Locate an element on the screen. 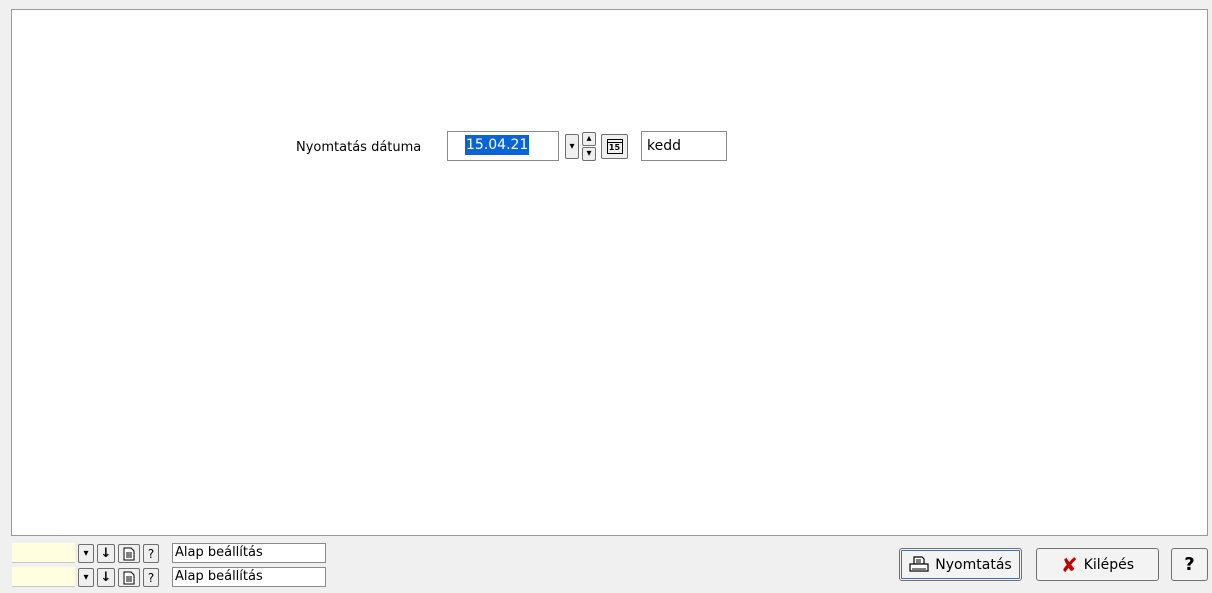 Image resolution: width=1212 pixels, height=593 pixels. spin-up-button: ▴ is located at coordinates (589, 139).